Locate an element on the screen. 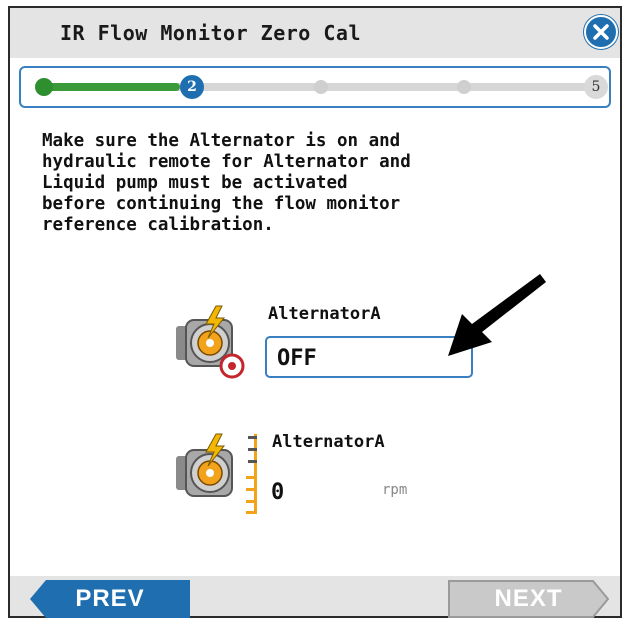 This screenshot has height=625, width=631. alternator-speed-unit: rpm is located at coordinates (395, 490).